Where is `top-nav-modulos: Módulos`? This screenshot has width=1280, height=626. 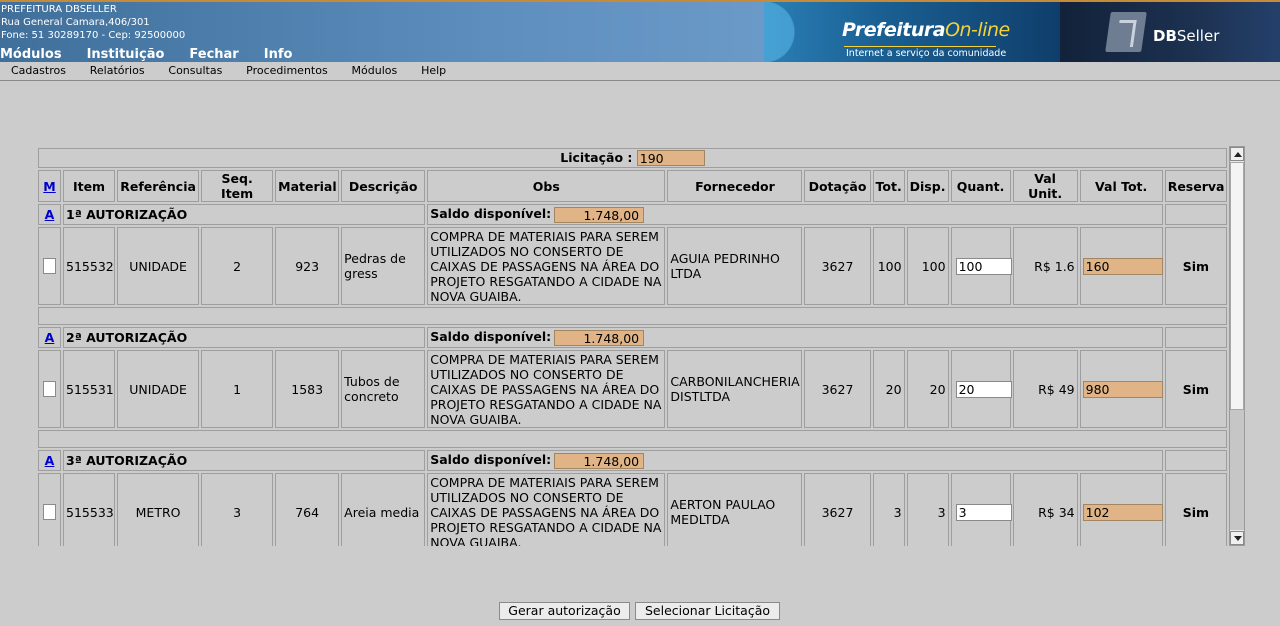
top-nav-modulos: Módulos is located at coordinates (31, 54).